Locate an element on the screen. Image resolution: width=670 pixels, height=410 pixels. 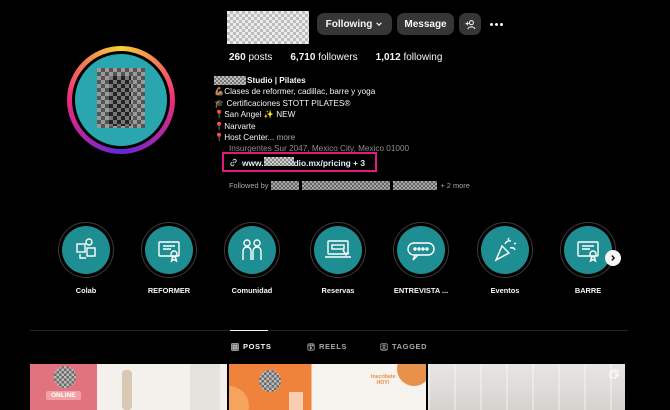
post-tile: ONLINE is located at coordinates (128, 387).